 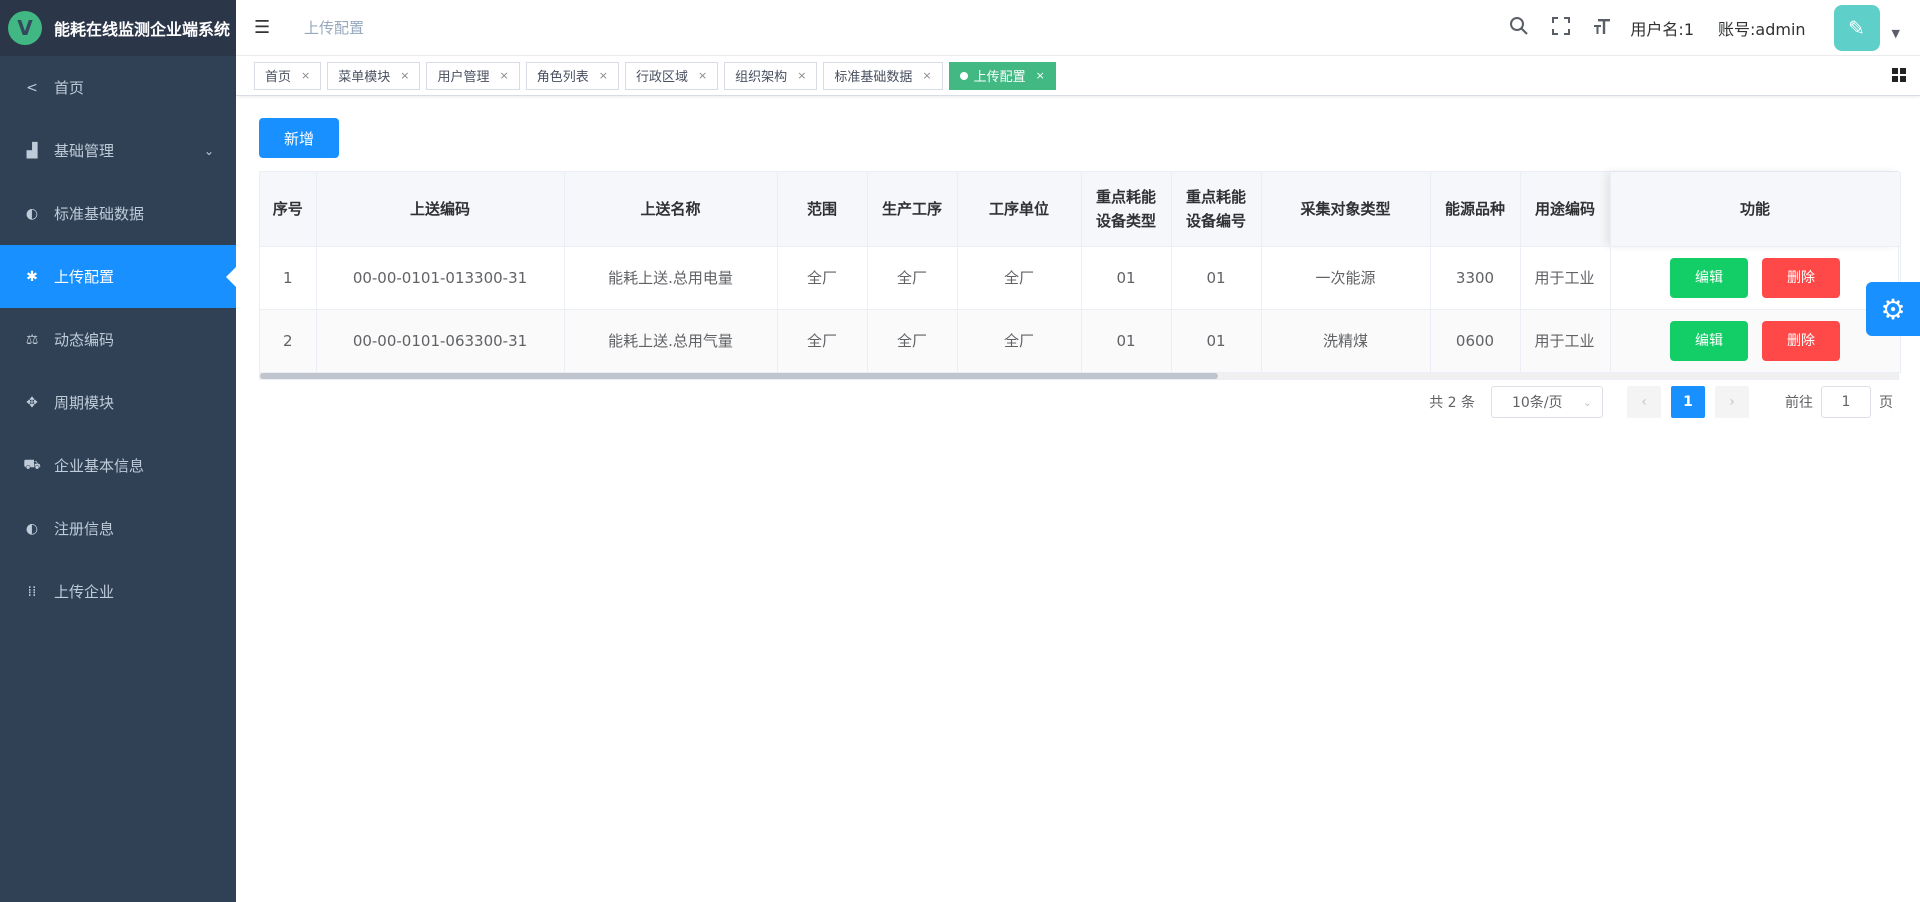 What do you see at coordinates (288, 278) in the screenshot?
I see `cell-index: 1` at bounding box center [288, 278].